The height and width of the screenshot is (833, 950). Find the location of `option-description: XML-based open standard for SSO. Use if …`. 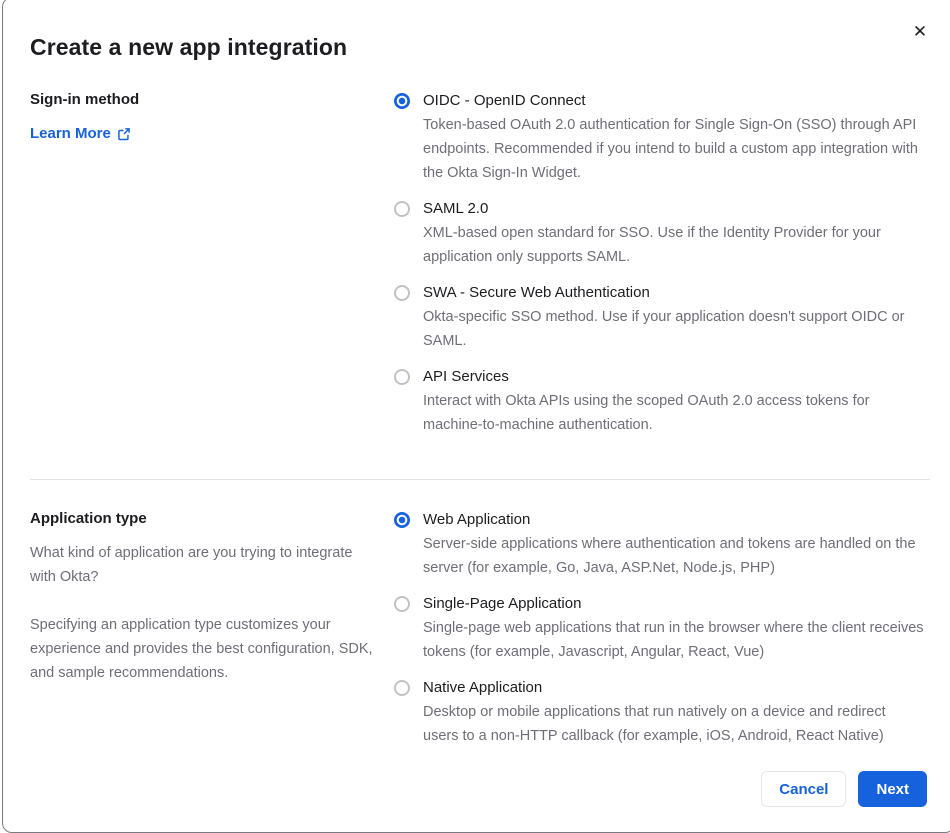

option-description: XML-based open standard for SSO. Use if … is located at coordinates (674, 245).